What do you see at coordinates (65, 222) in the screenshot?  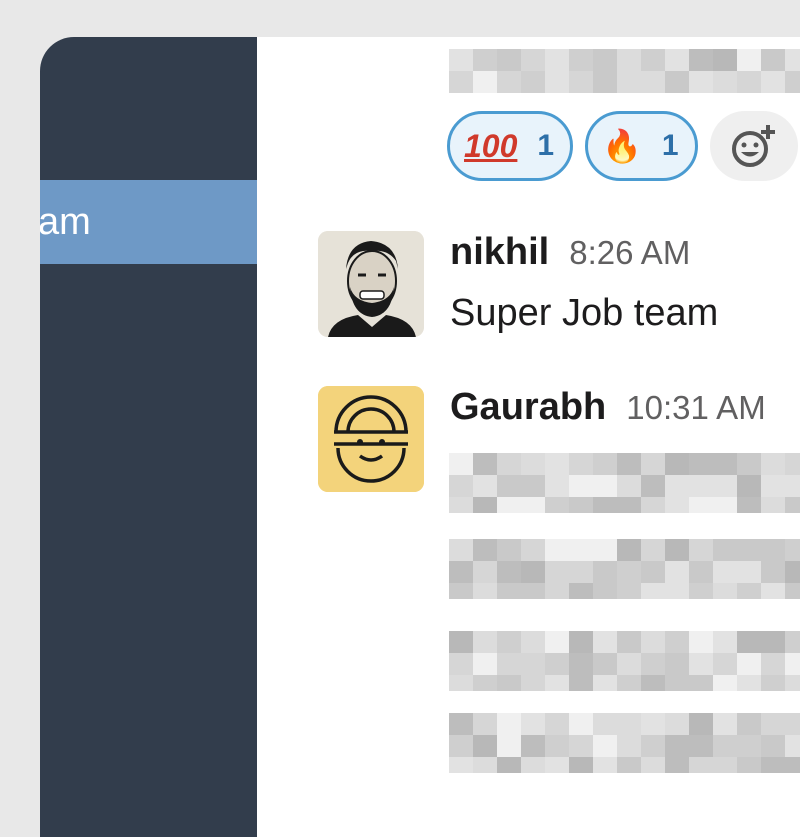 I see `sidebar-item-label: am` at bounding box center [65, 222].